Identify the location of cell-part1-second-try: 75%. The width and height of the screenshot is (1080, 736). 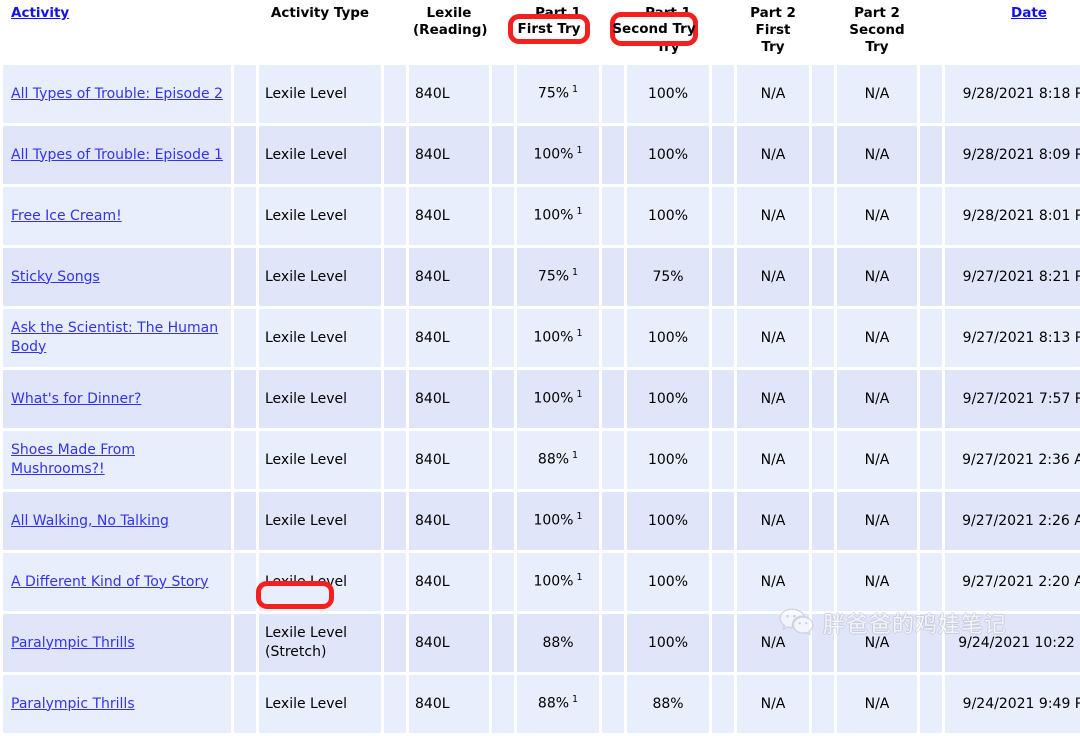
(668, 276).